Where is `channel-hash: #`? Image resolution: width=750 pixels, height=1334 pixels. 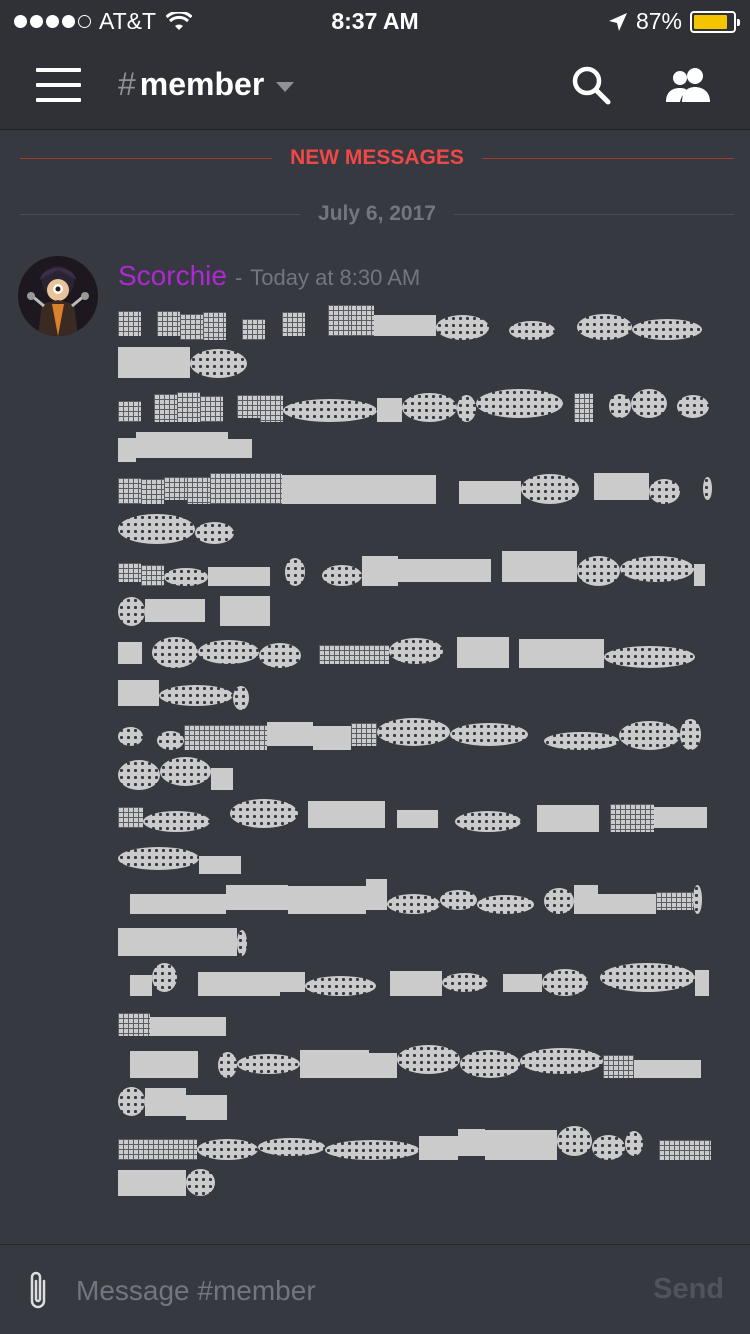 channel-hash: # is located at coordinates (127, 84).